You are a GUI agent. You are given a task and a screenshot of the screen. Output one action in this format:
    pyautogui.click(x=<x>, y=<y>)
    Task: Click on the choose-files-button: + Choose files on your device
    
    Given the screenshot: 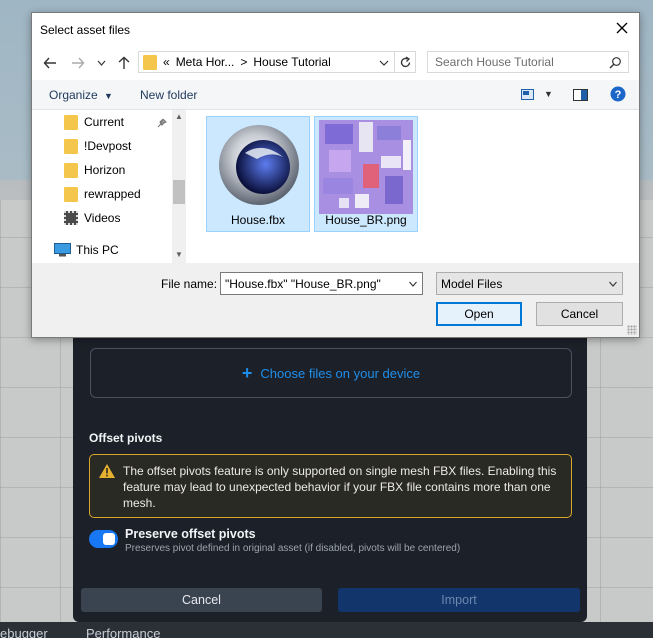 What is the action you would take?
    pyautogui.click(x=331, y=373)
    